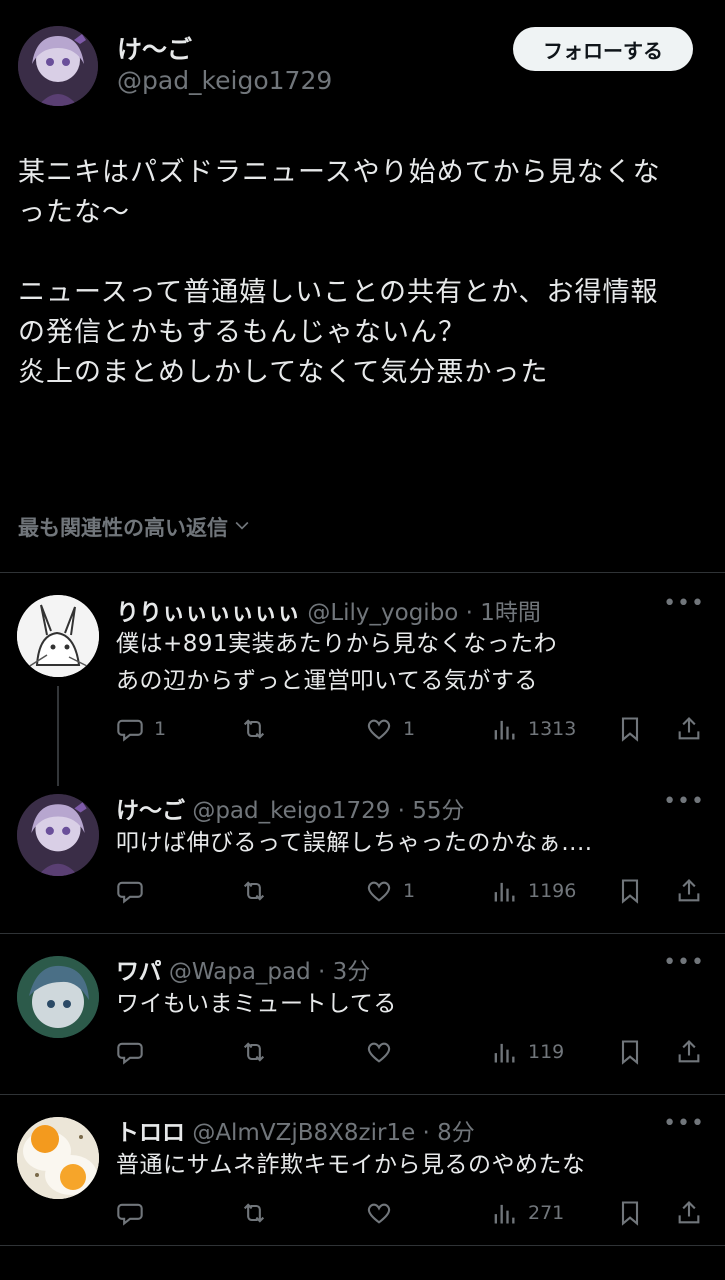 Image resolution: width=725 pixels, height=1280 pixels. What do you see at coordinates (328, 811) in the screenshot?
I see `reply-meta: @pad_keigo1729 · 55分` at bounding box center [328, 811].